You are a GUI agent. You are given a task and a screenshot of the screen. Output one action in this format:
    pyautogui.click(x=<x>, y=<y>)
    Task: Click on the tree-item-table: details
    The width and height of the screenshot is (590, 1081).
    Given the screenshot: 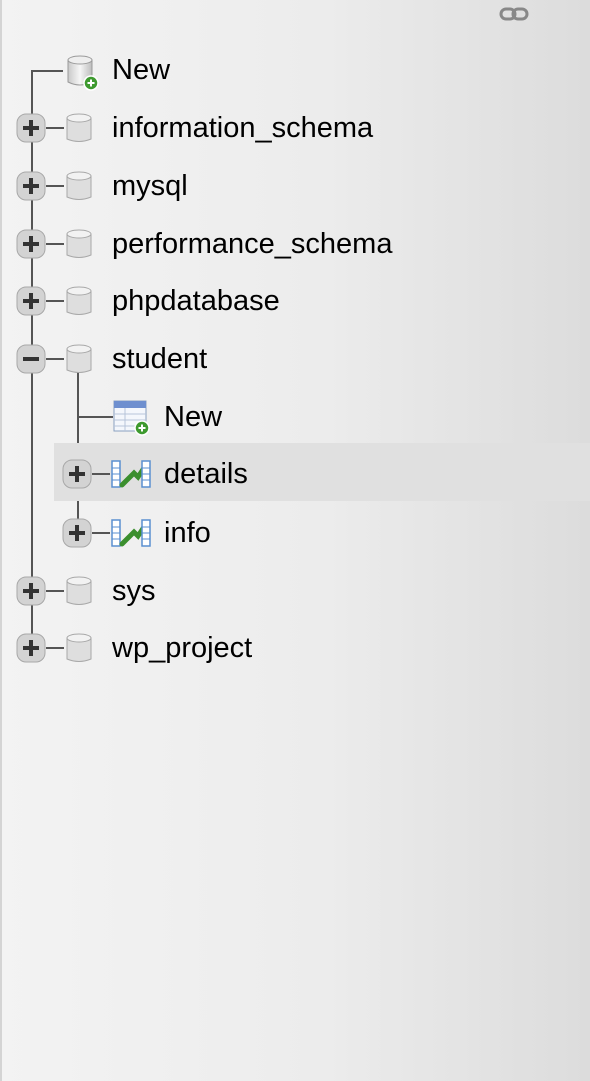 What is the action you would take?
    pyautogui.click(x=295, y=472)
    